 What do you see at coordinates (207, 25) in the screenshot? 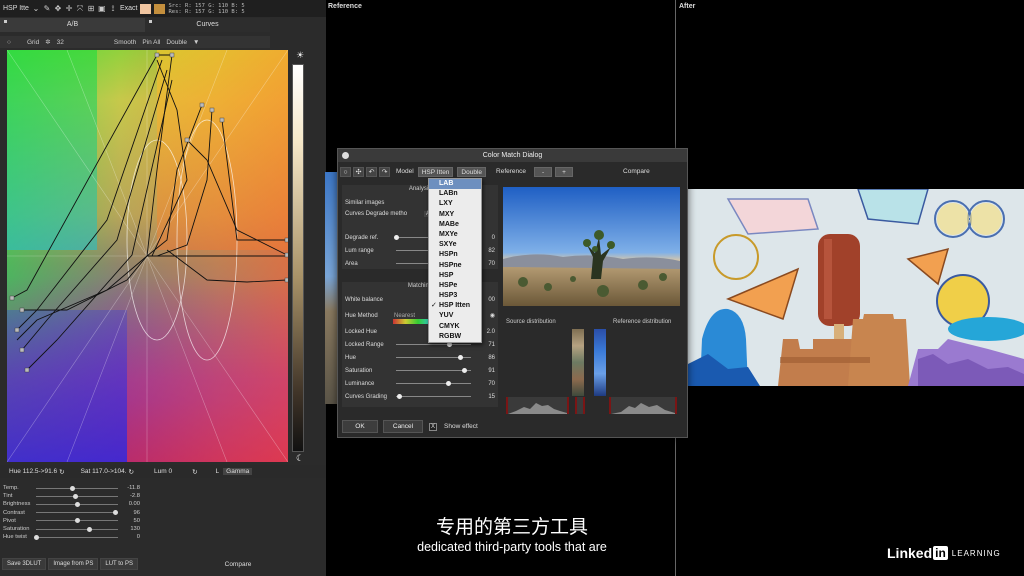
I see `tab-curves: Curves` at bounding box center [207, 25].